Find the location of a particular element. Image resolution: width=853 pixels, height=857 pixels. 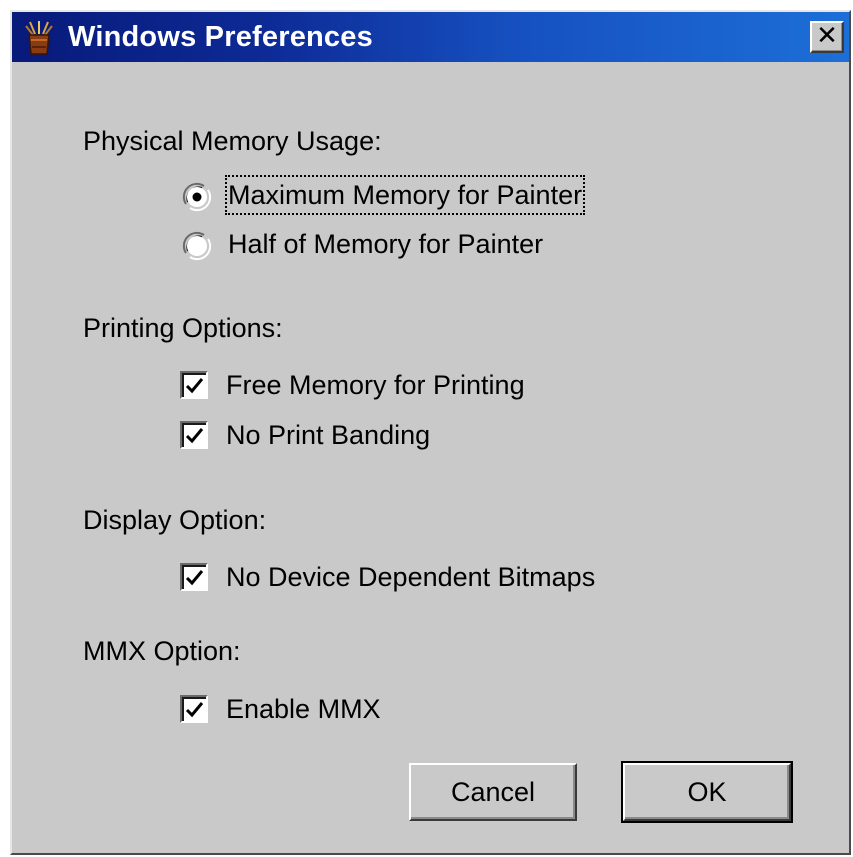

checkbox-no-print-banding-label: No Print Banding is located at coordinates (328, 435).